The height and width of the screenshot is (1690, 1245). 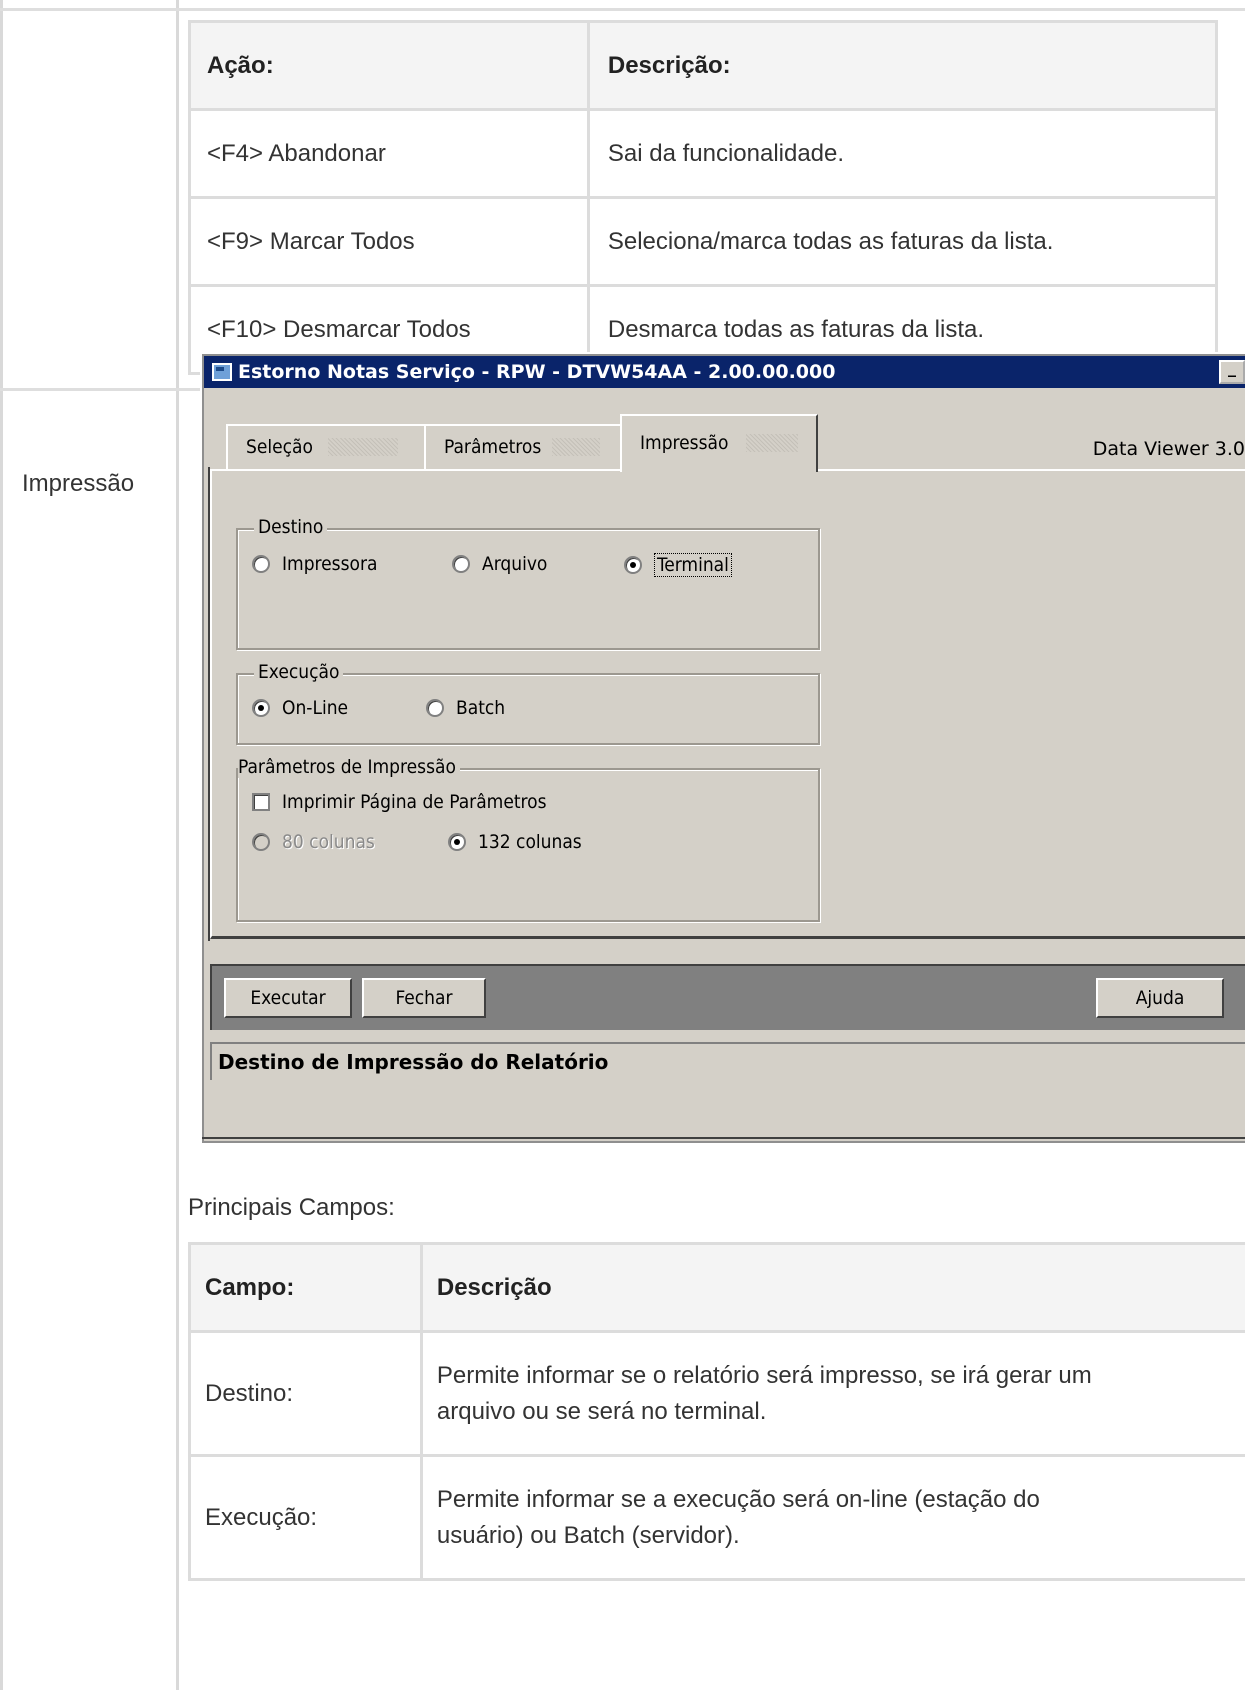 What do you see at coordinates (78, 483) in the screenshot?
I see `row-label-impressao: Impressão` at bounding box center [78, 483].